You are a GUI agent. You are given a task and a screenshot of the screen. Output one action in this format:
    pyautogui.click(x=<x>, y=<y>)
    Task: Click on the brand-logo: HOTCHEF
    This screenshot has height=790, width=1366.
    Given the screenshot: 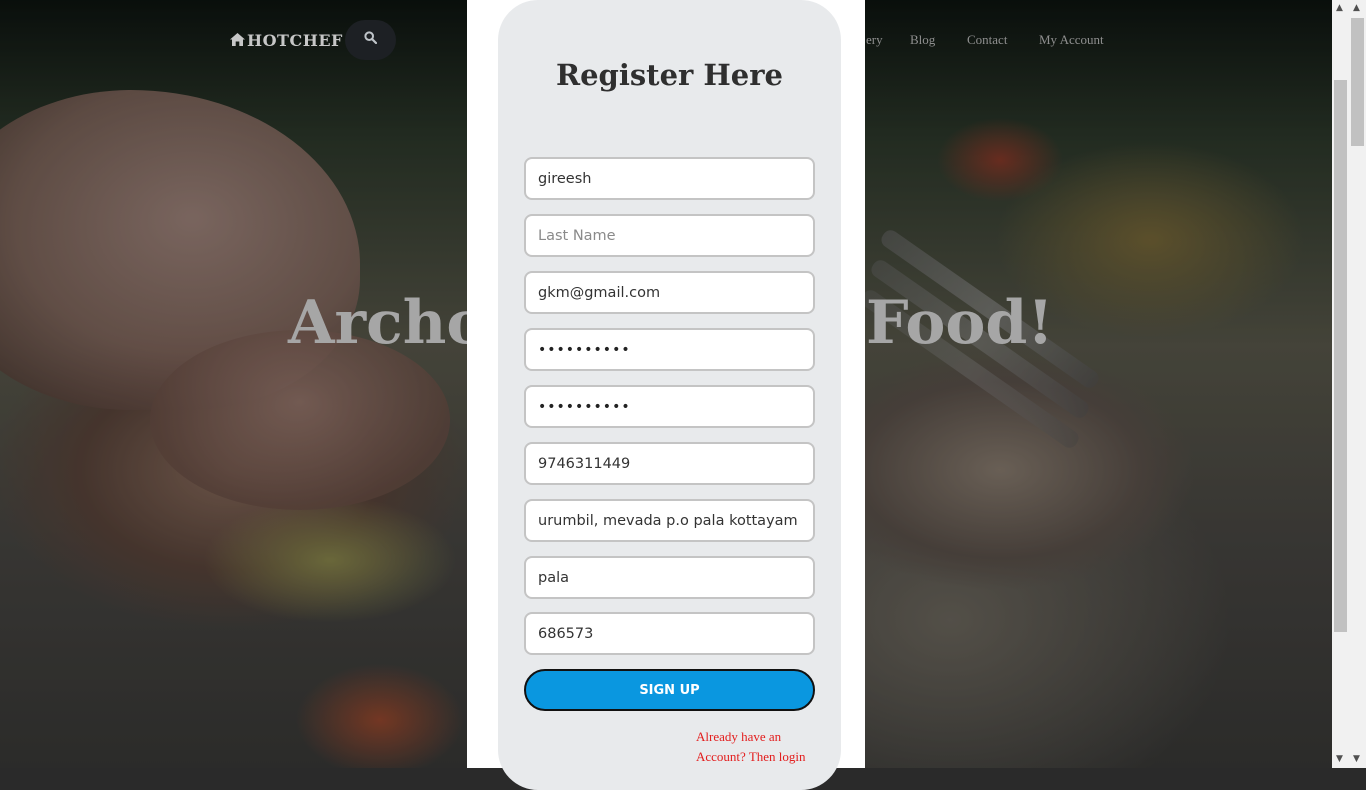 What is the action you would take?
    pyautogui.click(x=286, y=40)
    